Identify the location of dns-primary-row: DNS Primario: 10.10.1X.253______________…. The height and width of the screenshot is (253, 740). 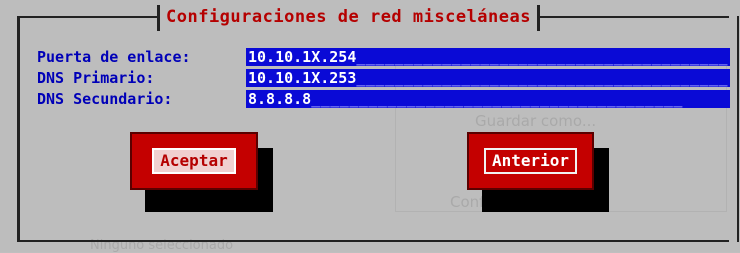
(383, 78).